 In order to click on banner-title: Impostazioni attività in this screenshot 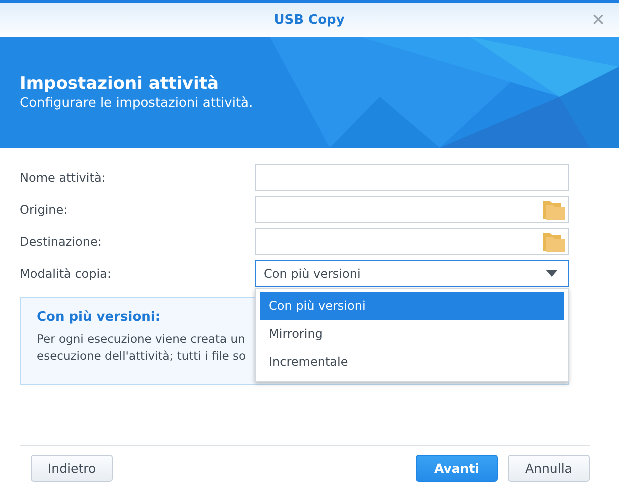, I will do `click(120, 84)`.